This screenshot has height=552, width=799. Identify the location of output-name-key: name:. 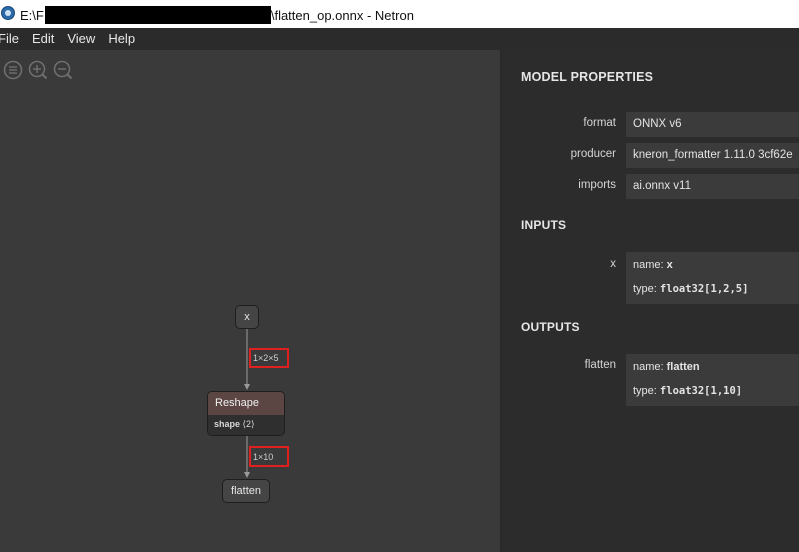
(648, 367).